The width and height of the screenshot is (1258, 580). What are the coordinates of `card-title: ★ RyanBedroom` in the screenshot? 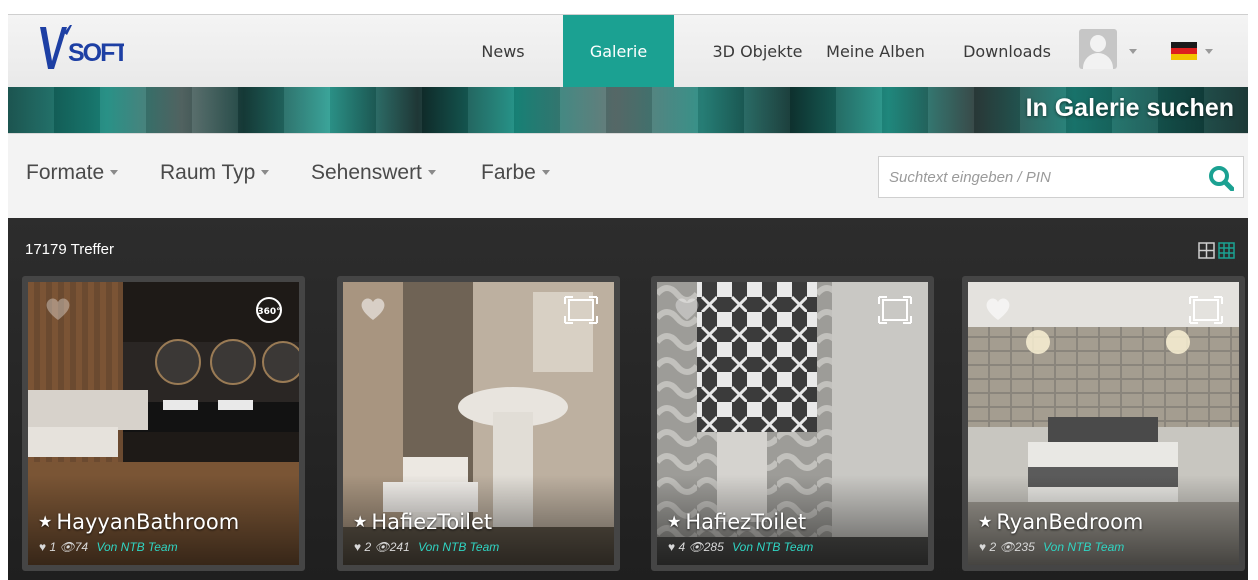 It's located at (1060, 522).